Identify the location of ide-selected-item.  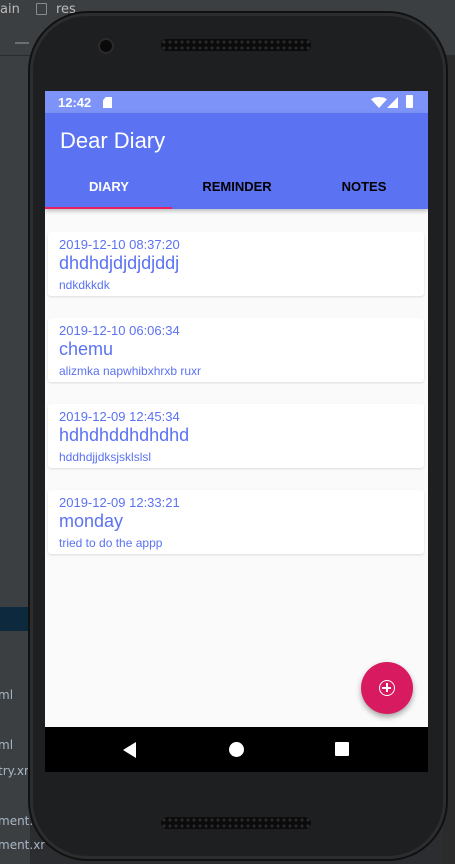
(15, 619).